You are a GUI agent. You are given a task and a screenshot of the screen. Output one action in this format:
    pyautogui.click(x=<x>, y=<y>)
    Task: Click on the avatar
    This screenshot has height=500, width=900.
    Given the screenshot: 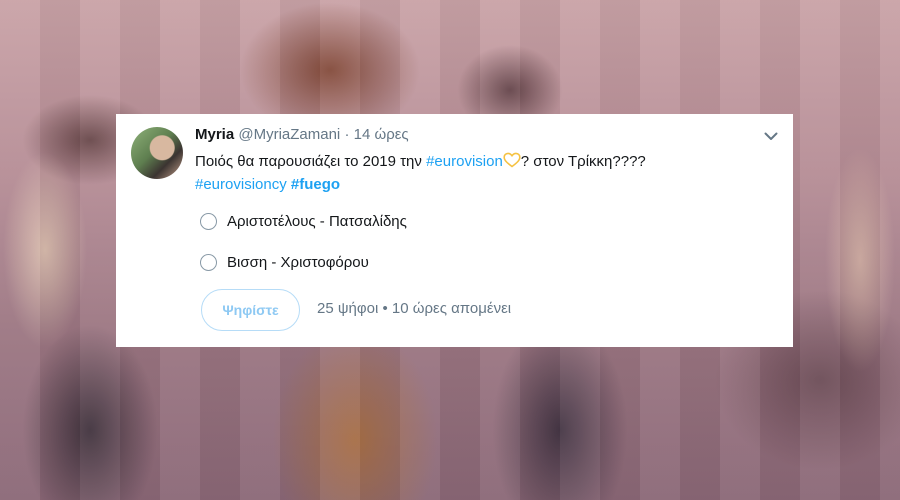 What is the action you would take?
    pyautogui.click(x=157, y=153)
    